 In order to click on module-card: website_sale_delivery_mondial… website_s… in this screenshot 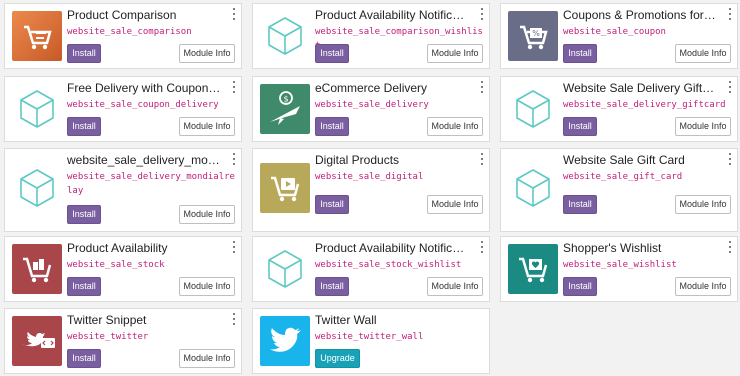, I will do `click(123, 190)`.